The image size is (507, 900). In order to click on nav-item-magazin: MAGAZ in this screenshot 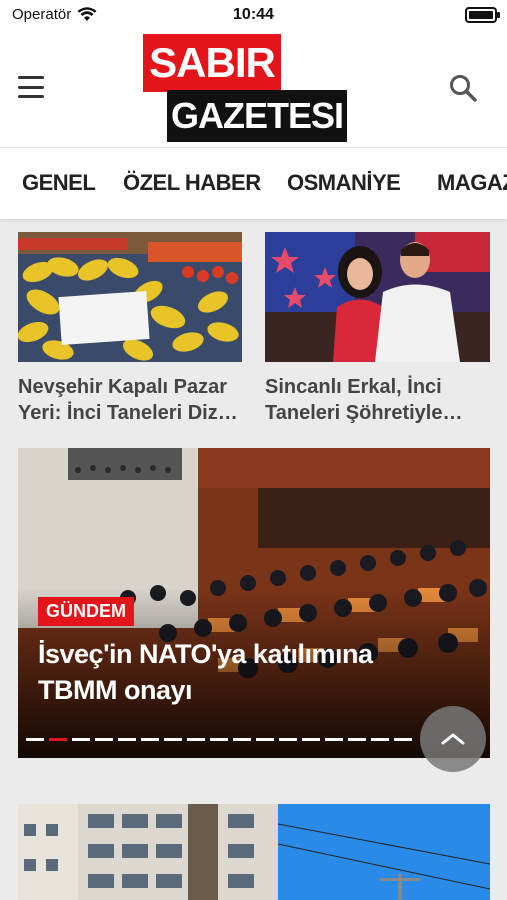, I will do `click(472, 183)`.